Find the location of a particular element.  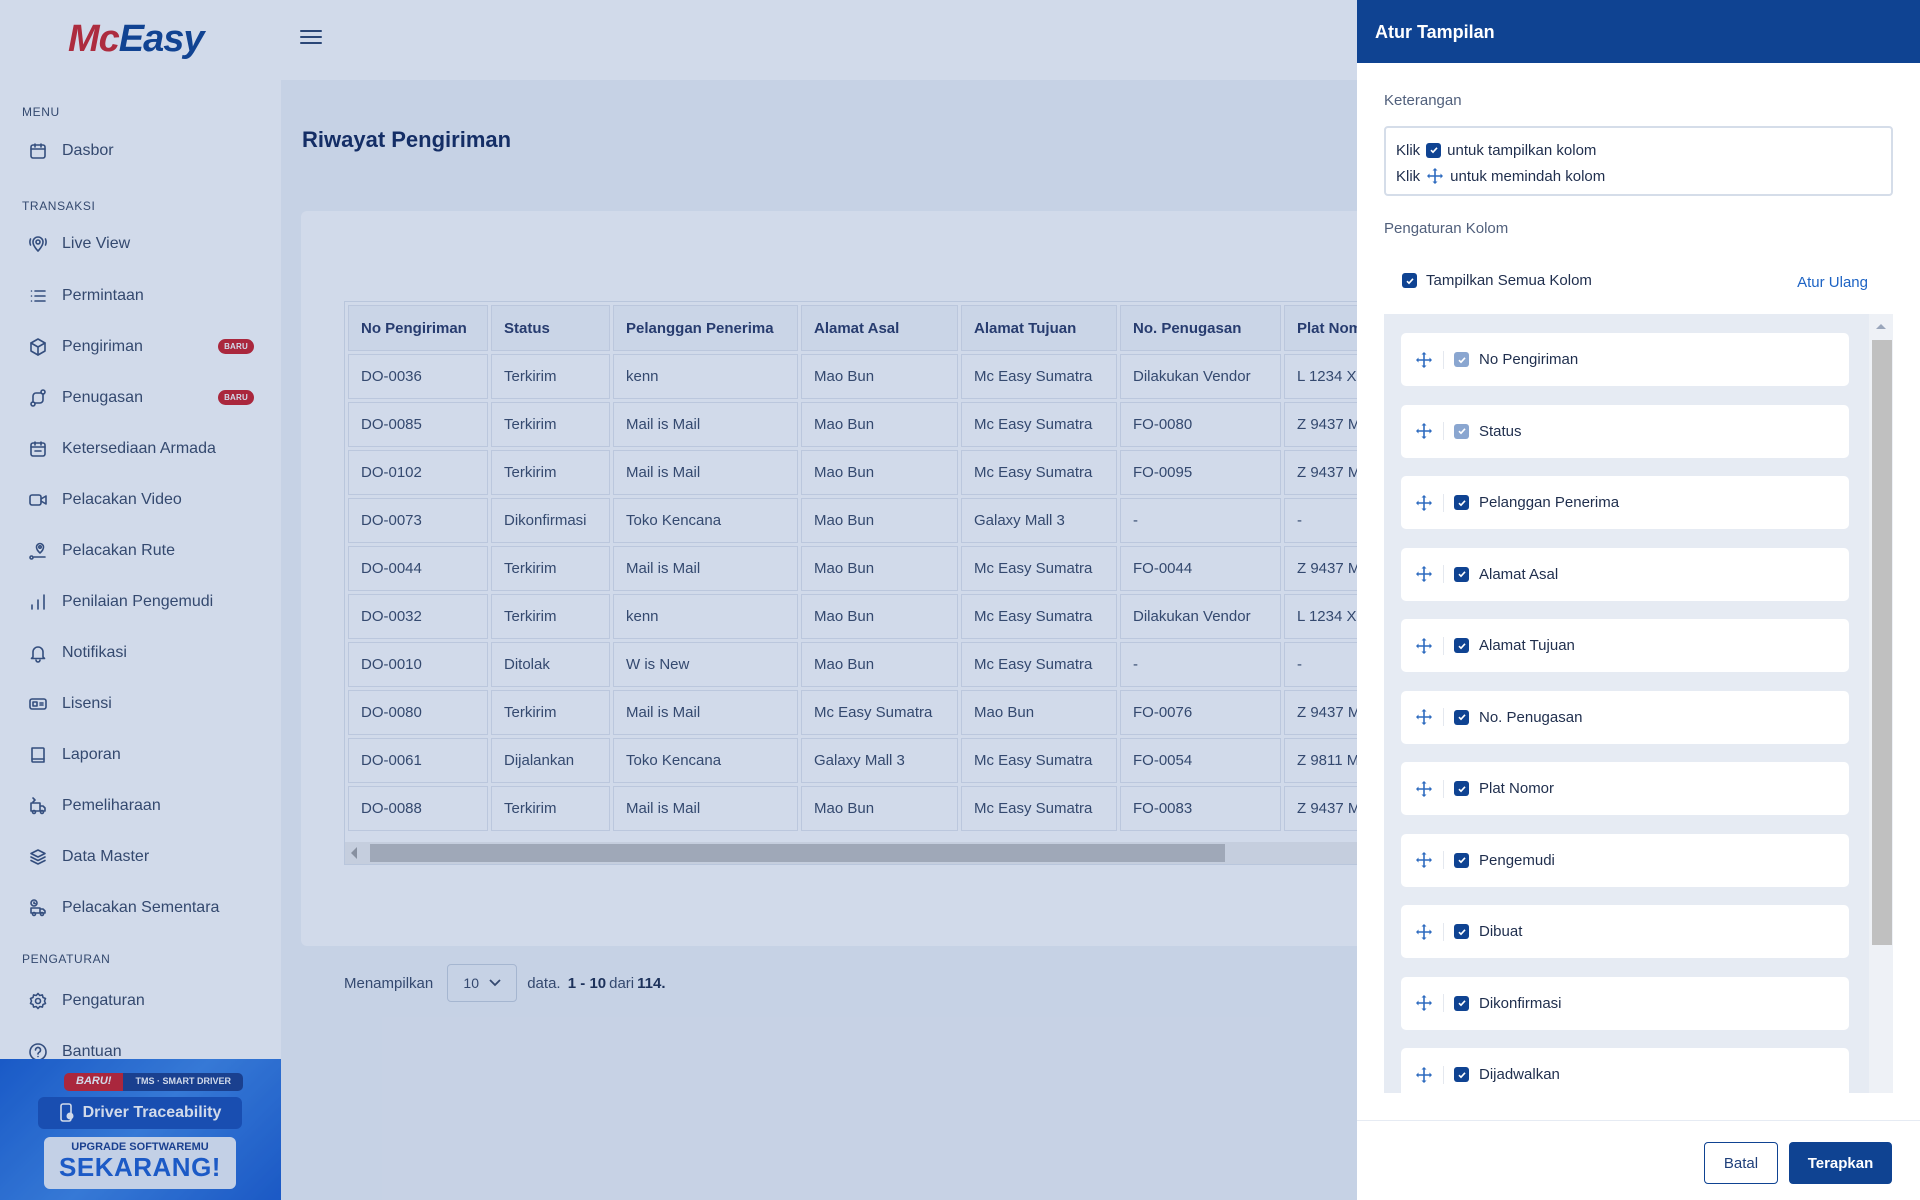

column-option-dibuat: Dibuat is located at coordinates (1625, 931).